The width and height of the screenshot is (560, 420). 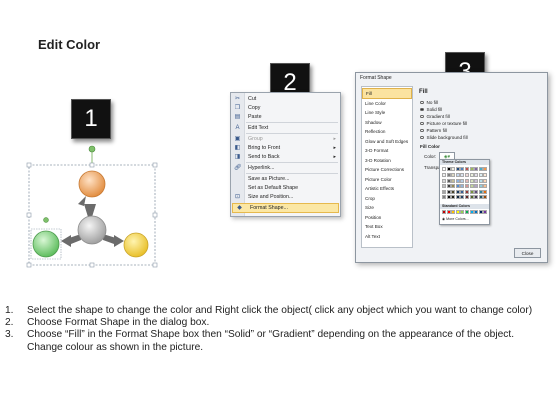 What do you see at coordinates (285, 139) in the screenshot?
I see `menu-item-group: ▣ Group ▸` at bounding box center [285, 139].